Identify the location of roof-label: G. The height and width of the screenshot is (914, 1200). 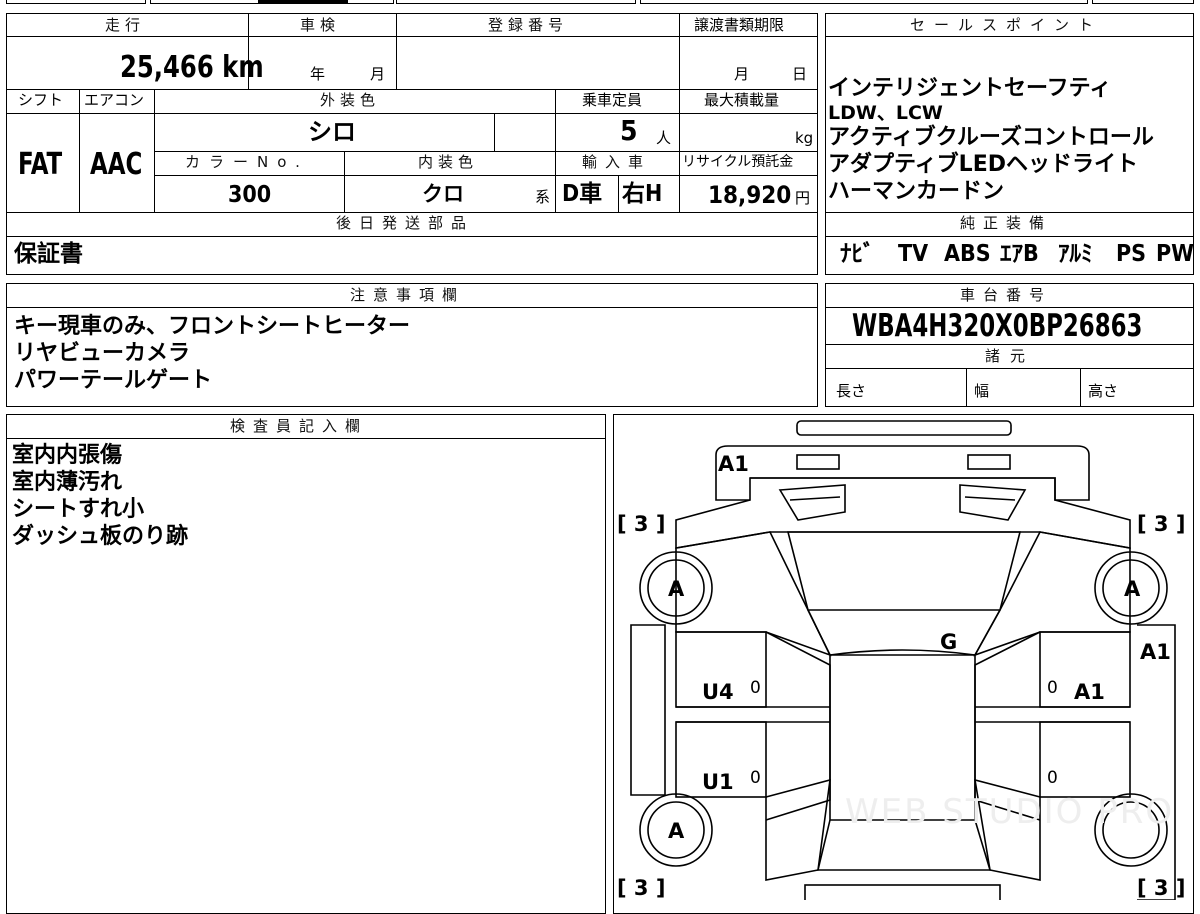
(949, 642).